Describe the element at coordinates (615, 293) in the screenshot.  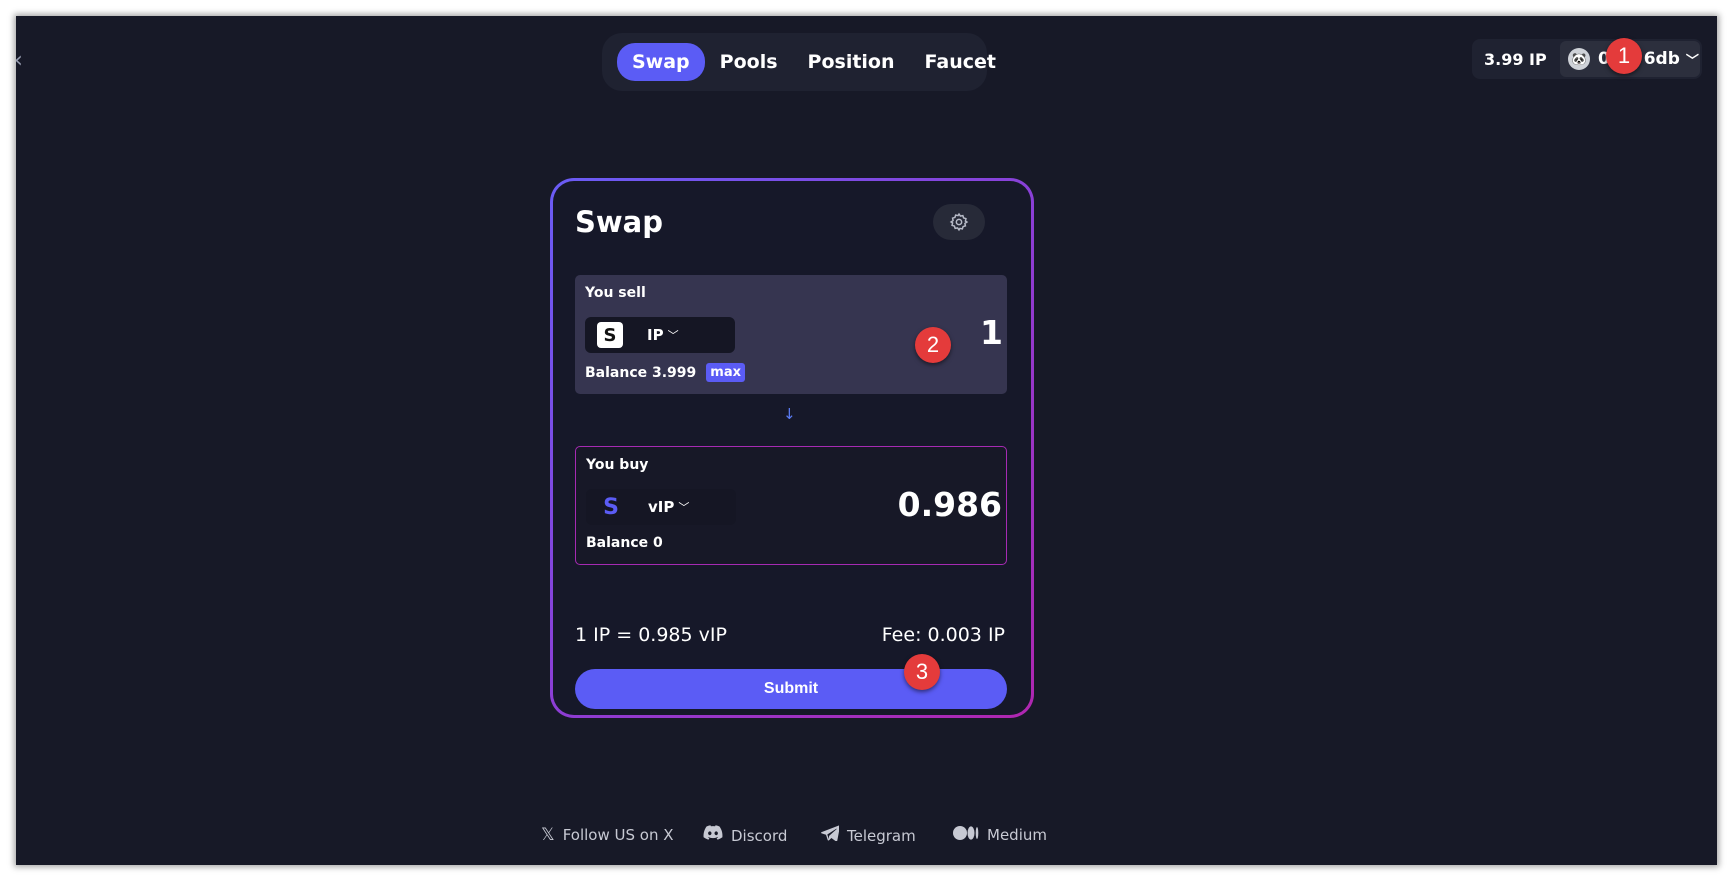
I see `sell-label: You sell` at that location.